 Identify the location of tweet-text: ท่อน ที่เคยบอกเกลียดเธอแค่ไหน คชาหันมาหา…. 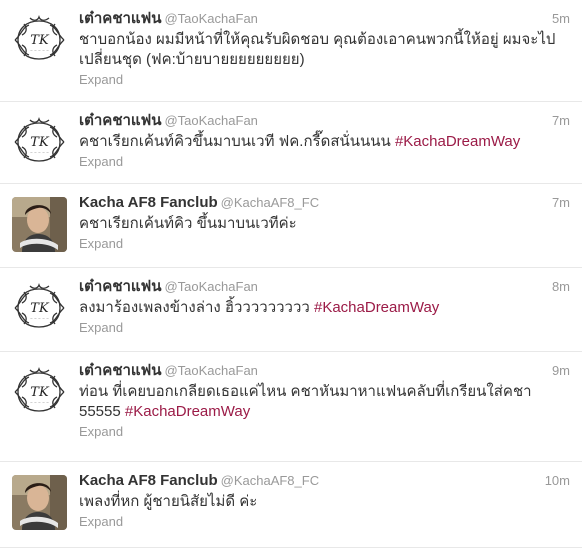
(324, 402).